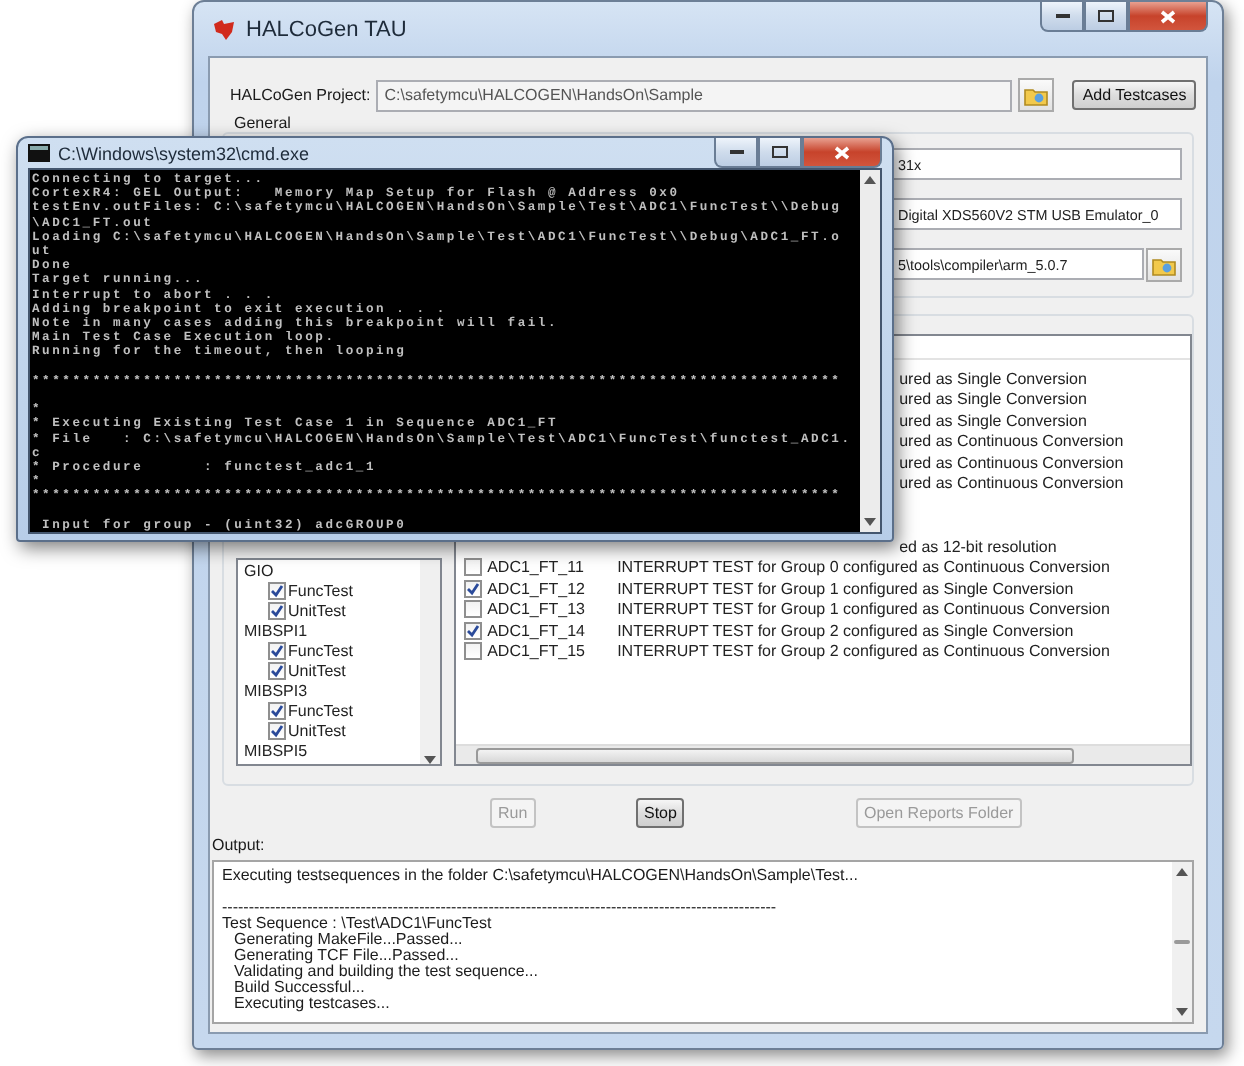 The image size is (1244, 1066). What do you see at coordinates (300, 95) in the screenshot?
I see `project-label: HALCoGen Project:` at bounding box center [300, 95].